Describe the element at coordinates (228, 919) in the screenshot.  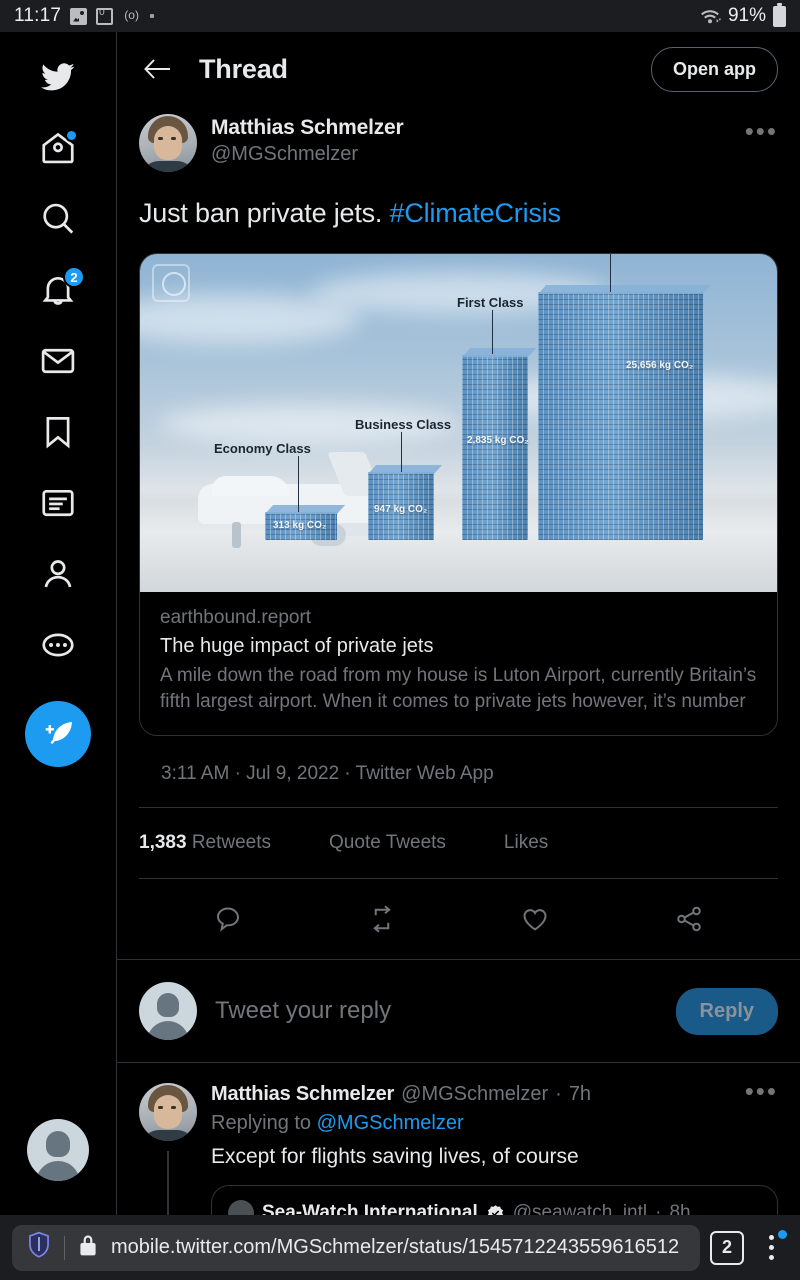
I see `reply-icon` at that location.